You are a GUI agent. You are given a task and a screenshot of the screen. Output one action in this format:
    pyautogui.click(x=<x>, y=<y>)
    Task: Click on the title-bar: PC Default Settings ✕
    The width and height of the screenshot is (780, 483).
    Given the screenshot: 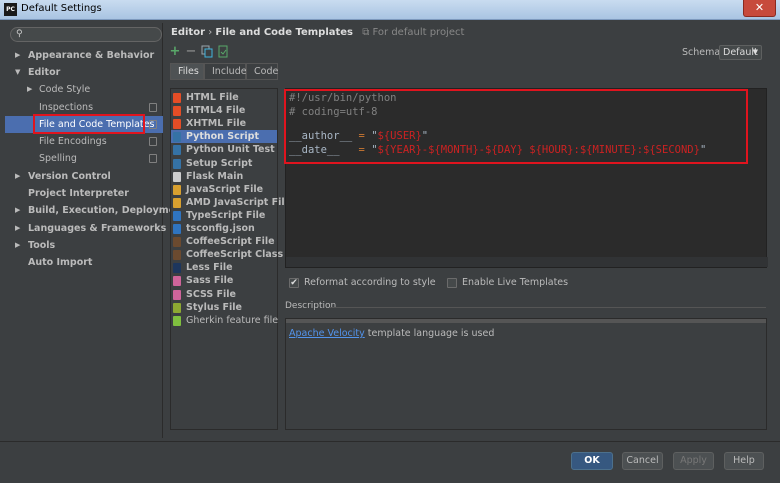 What is the action you would take?
    pyautogui.click(x=390, y=10)
    